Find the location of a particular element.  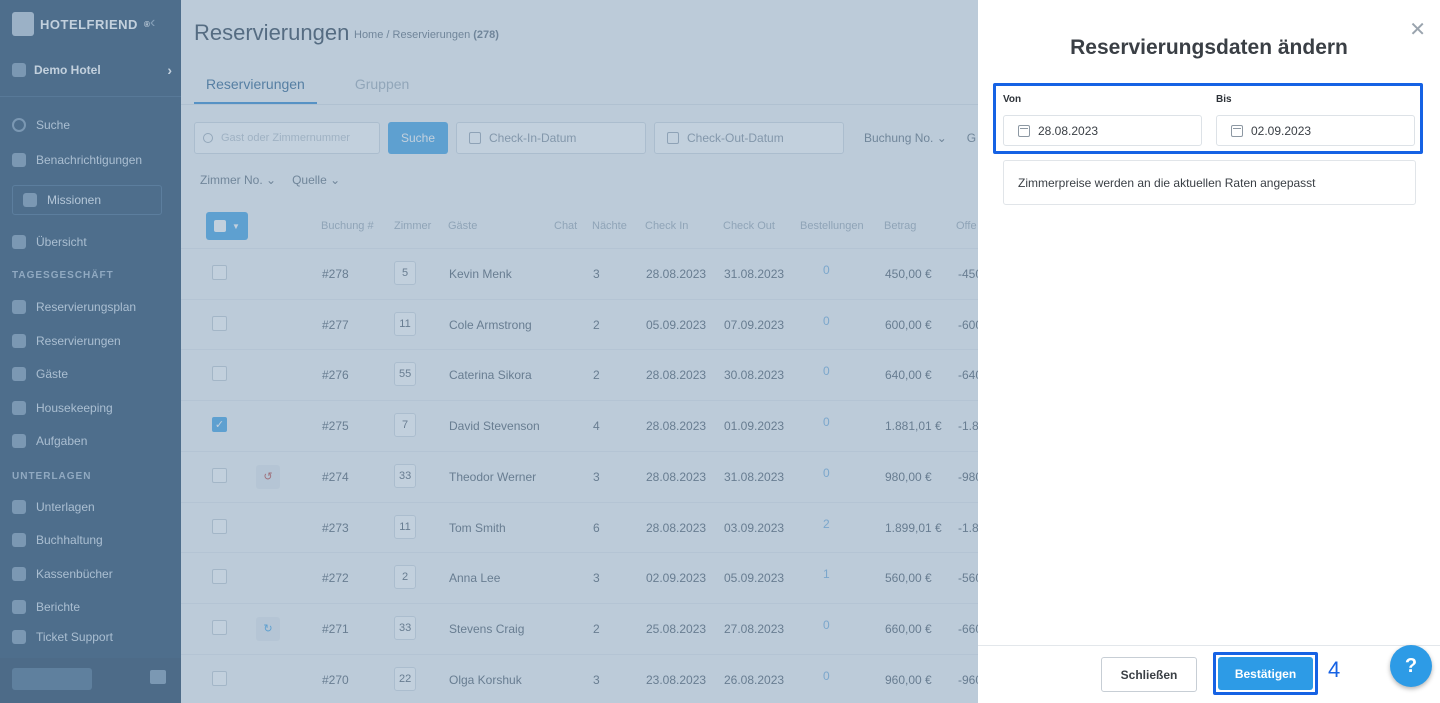

panel-title: Reservierungsdaten ändern is located at coordinates (1209, 47).